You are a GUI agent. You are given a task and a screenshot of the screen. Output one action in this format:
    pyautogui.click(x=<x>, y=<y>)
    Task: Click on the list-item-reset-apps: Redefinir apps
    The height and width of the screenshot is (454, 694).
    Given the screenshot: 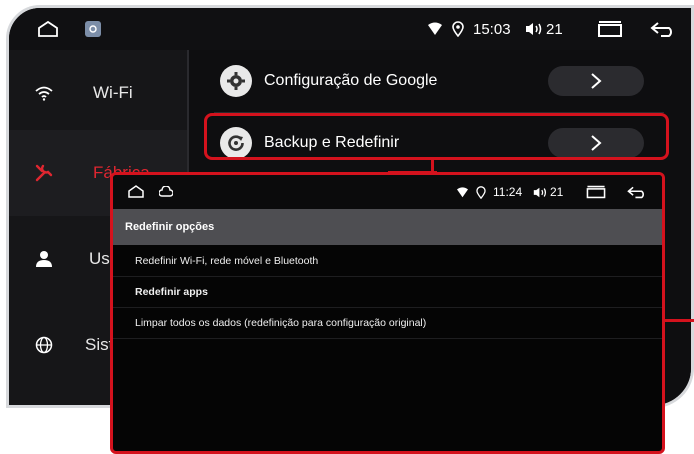 What is the action you would take?
    pyautogui.click(x=387, y=292)
    